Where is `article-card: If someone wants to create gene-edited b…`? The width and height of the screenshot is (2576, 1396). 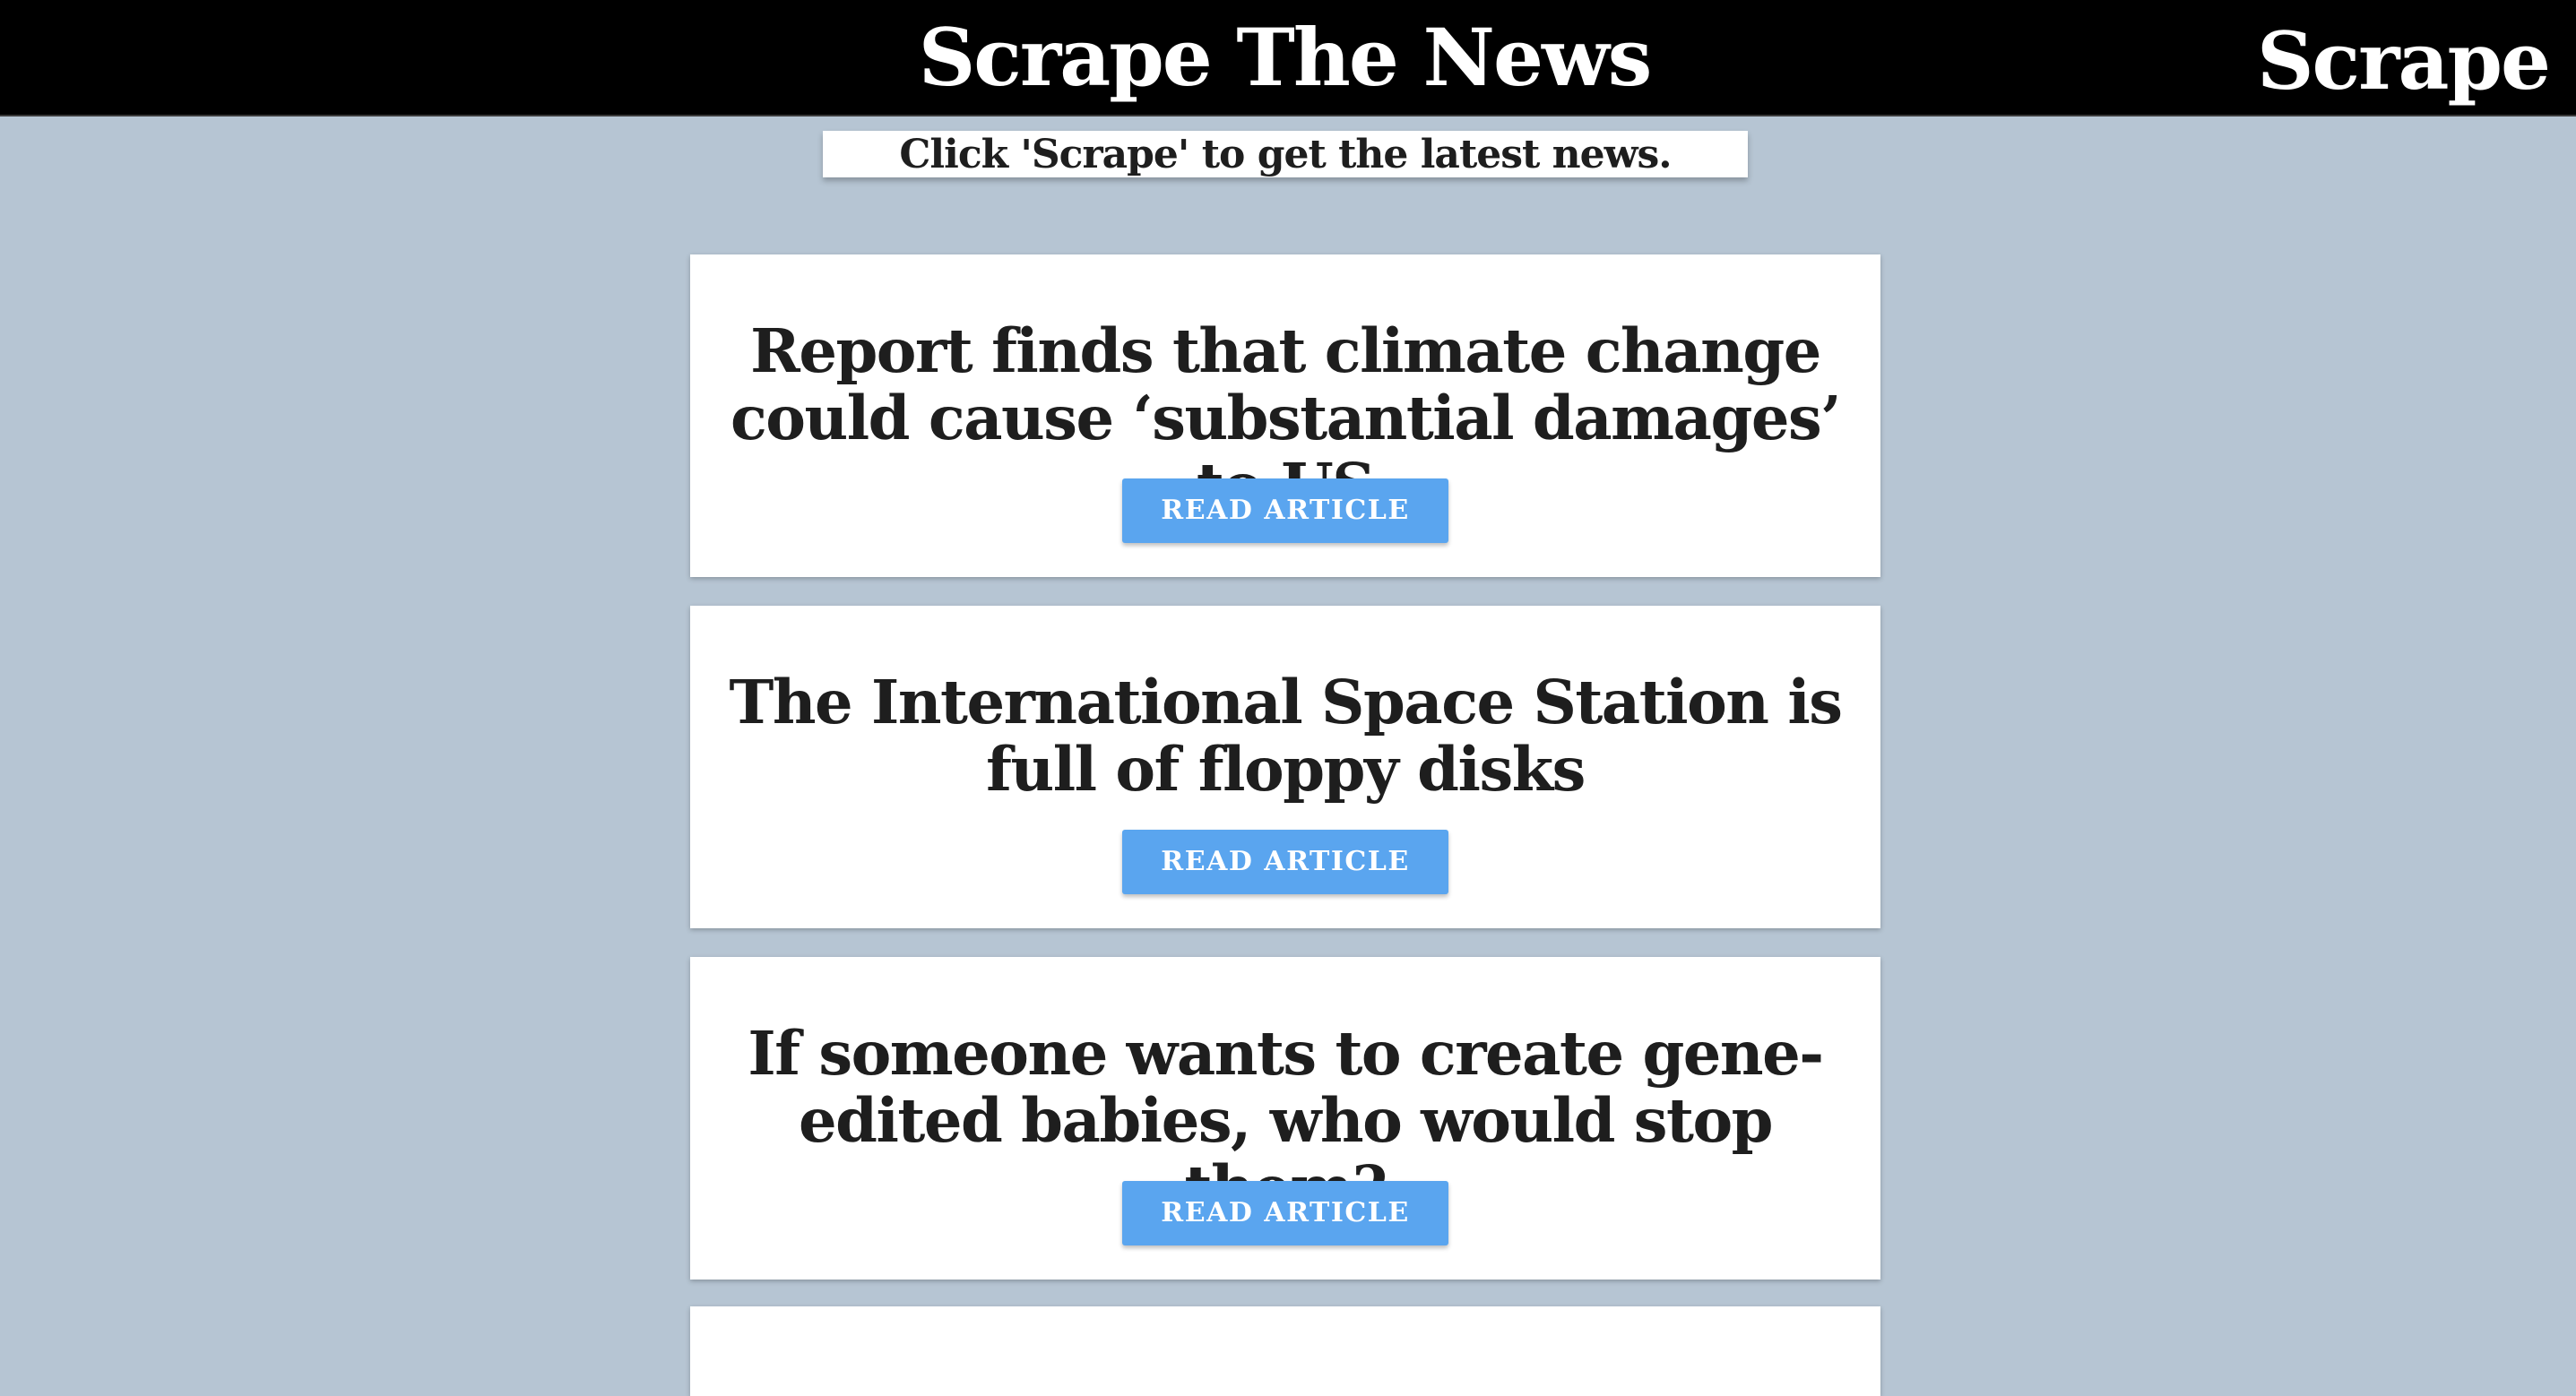
article-card: If someone wants to create gene-edited b… is located at coordinates (1285, 1119).